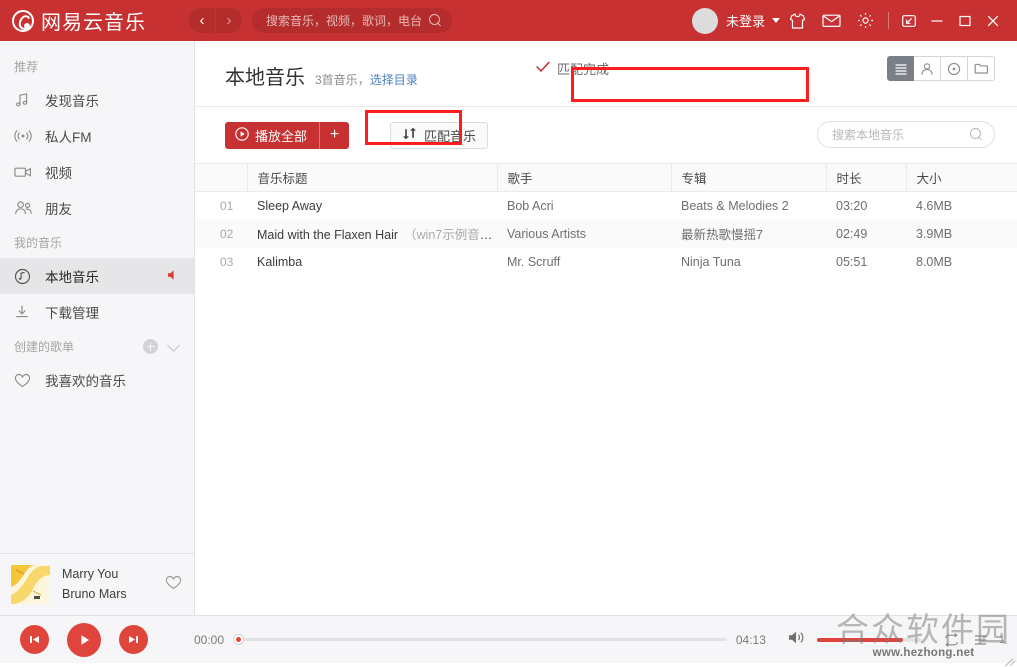 This screenshot has height=667, width=1017. What do you see at coordinates (450, 235) in the screenshot?
I see `song-title-note: （win7示例音乐）` at bounding box center [450, 235].